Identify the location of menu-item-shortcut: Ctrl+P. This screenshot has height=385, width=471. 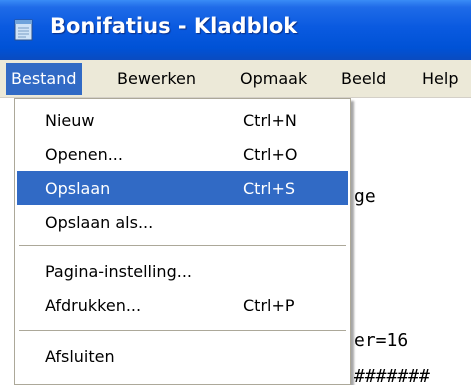
(269, 305).